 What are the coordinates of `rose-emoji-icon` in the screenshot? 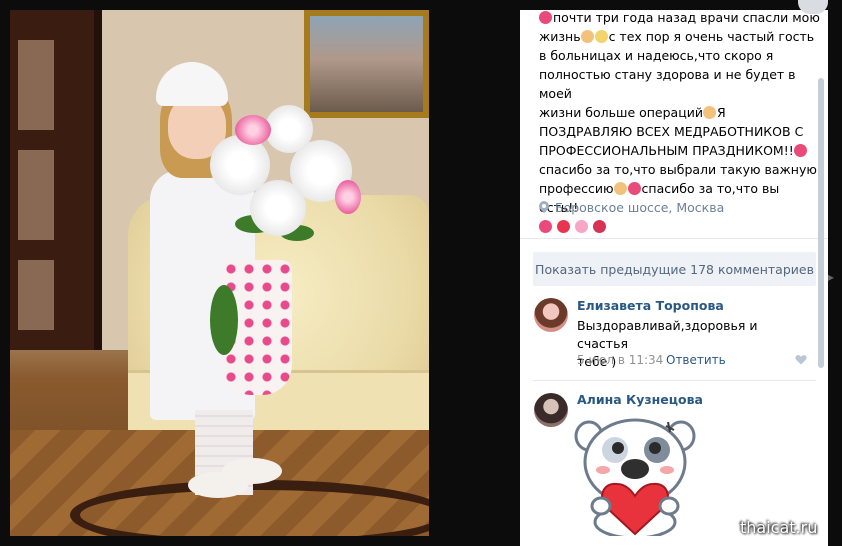 It's located at (599, 226).